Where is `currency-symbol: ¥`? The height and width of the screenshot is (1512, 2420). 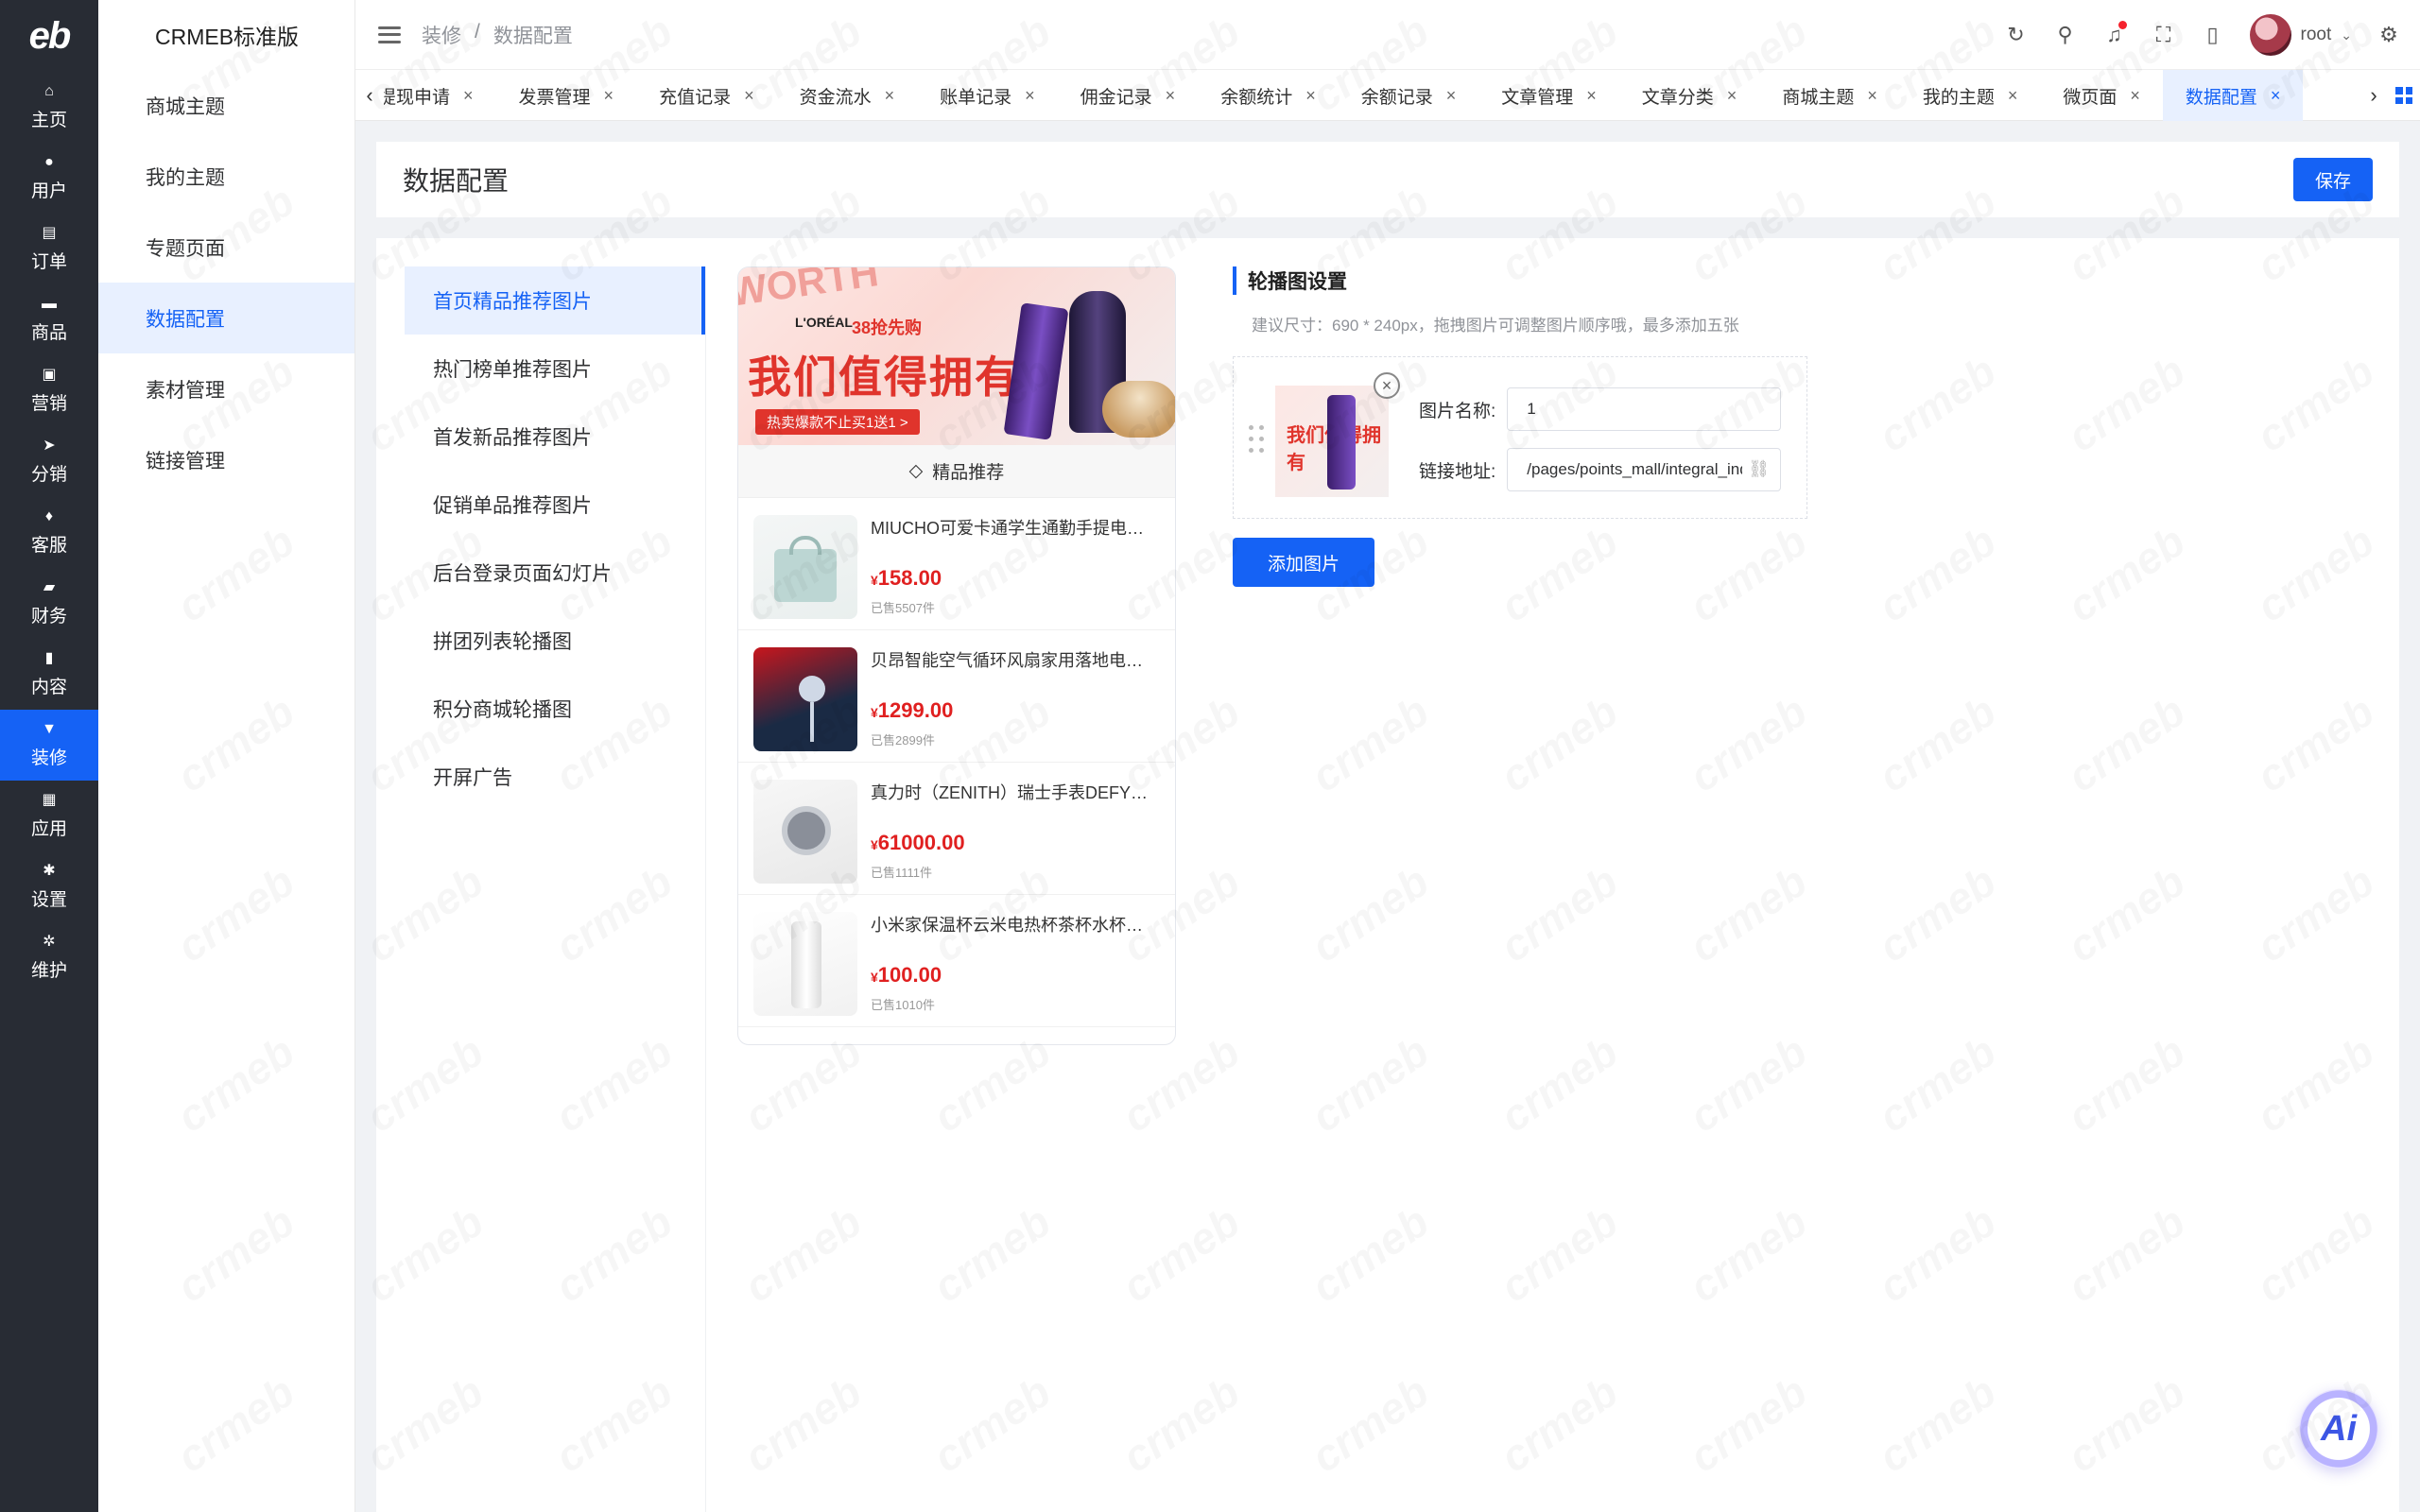 currency-symbol: ¥ is located at coordinates (874, 844).